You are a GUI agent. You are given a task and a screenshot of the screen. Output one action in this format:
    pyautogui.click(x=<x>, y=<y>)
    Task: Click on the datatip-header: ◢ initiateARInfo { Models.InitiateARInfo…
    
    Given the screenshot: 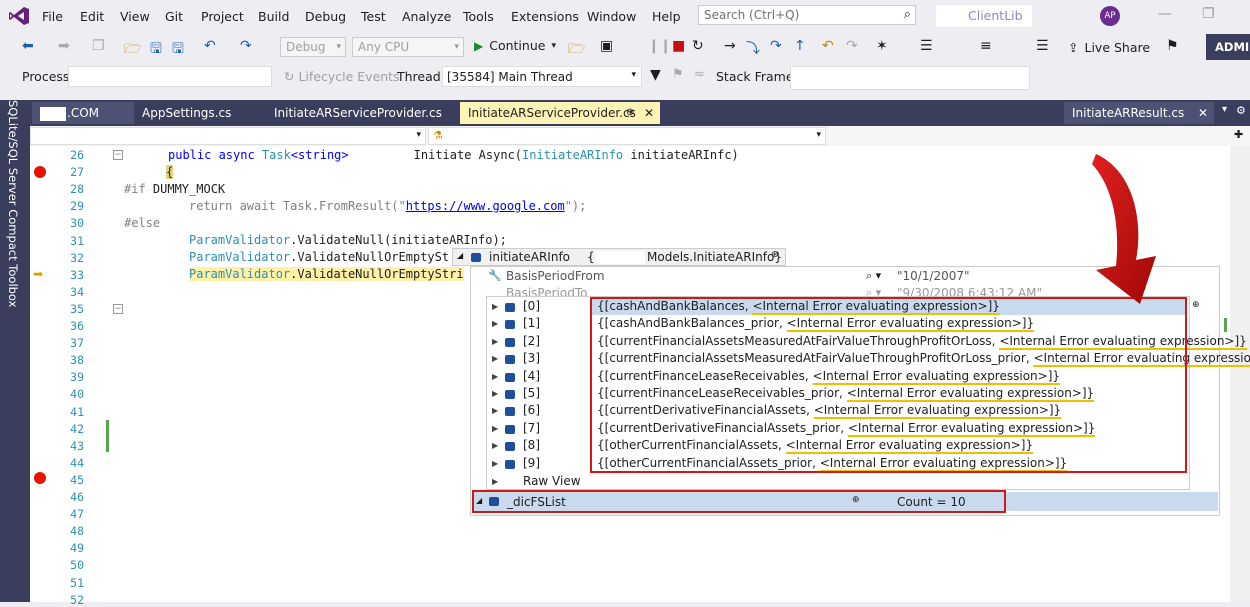 What is the action you would take?
    pyautogui.click(x=619, y=257)
    